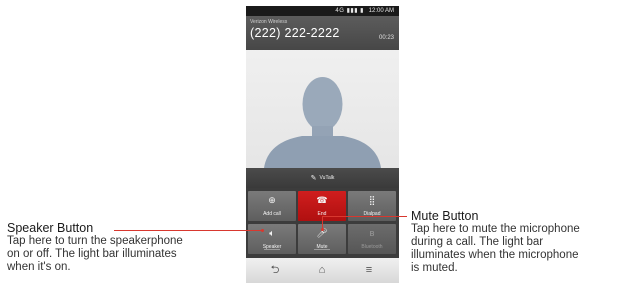 The height and width of the screenshot is (285, 625). I want to click on speaker-light-bar, so click(272, 249).